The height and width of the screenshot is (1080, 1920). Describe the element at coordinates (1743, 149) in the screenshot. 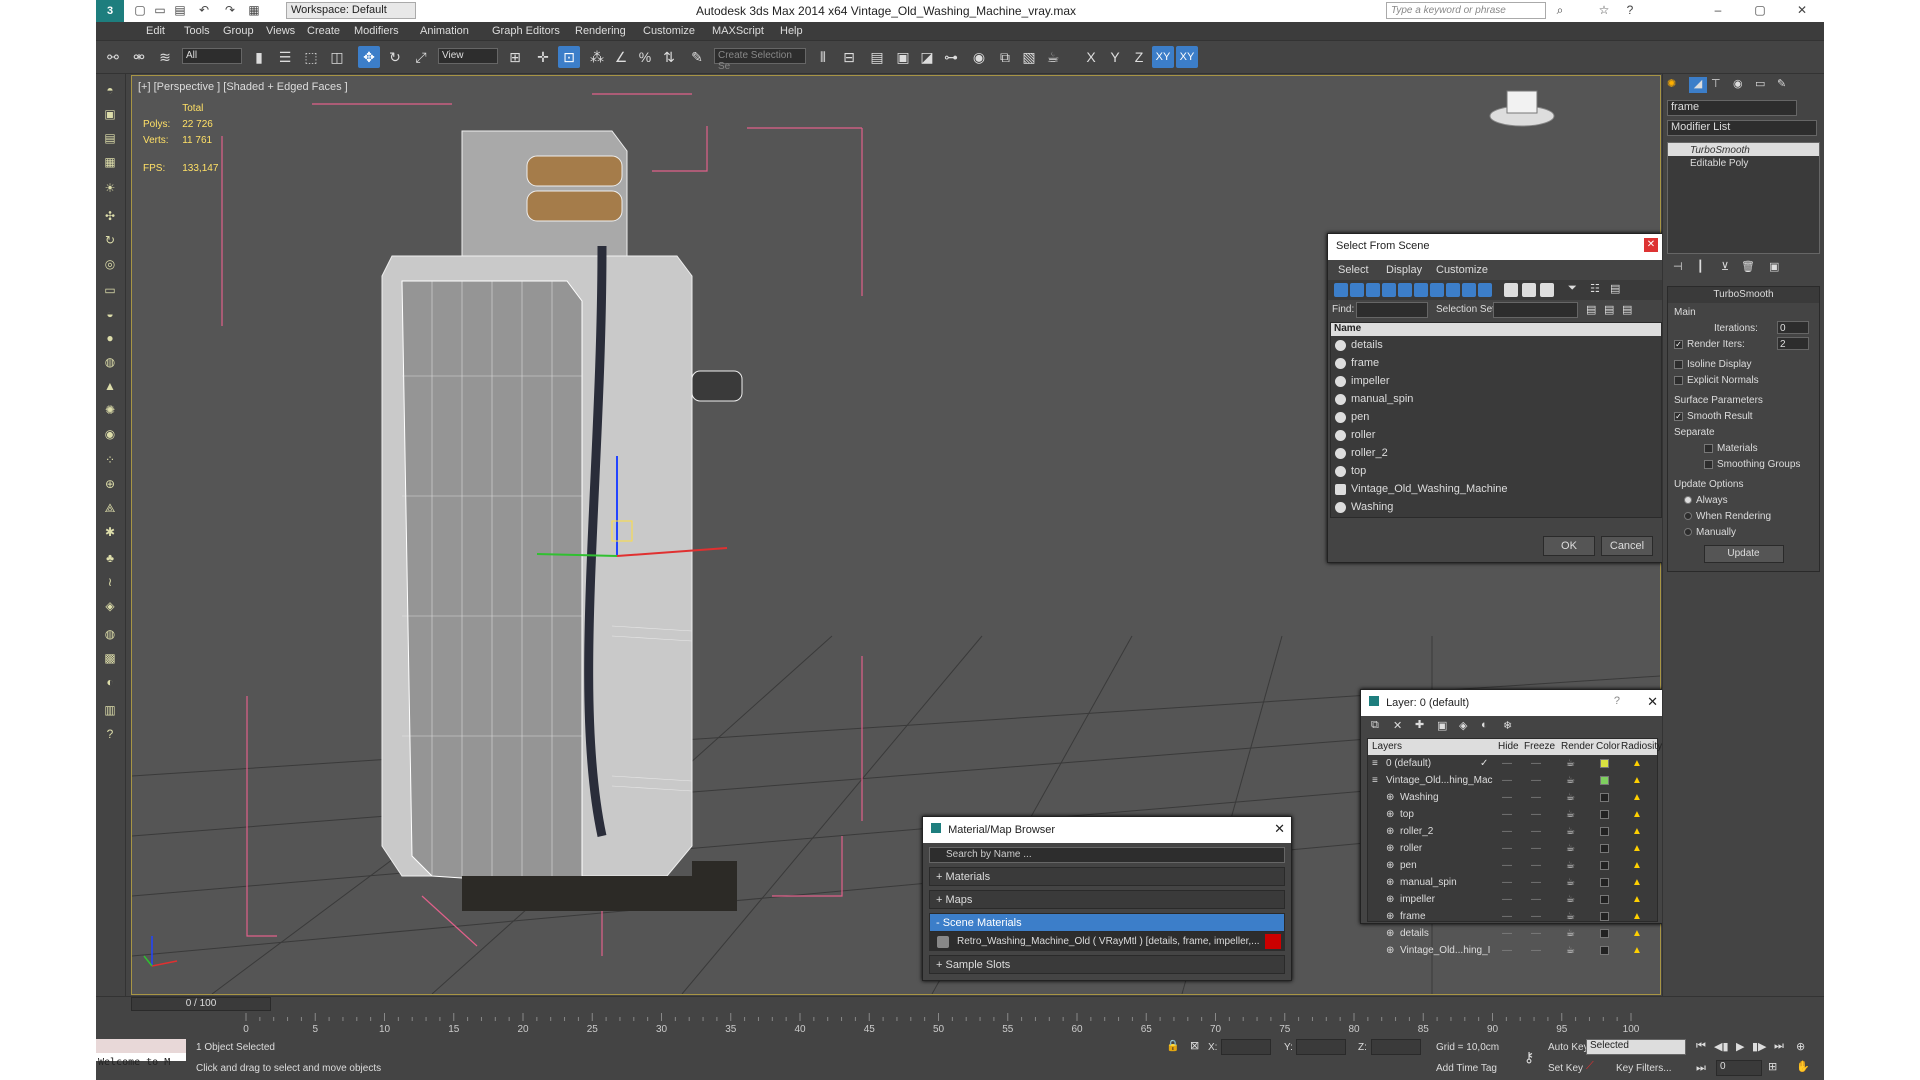

I see `modifier-stack-item: TurboSmooth` at that location.